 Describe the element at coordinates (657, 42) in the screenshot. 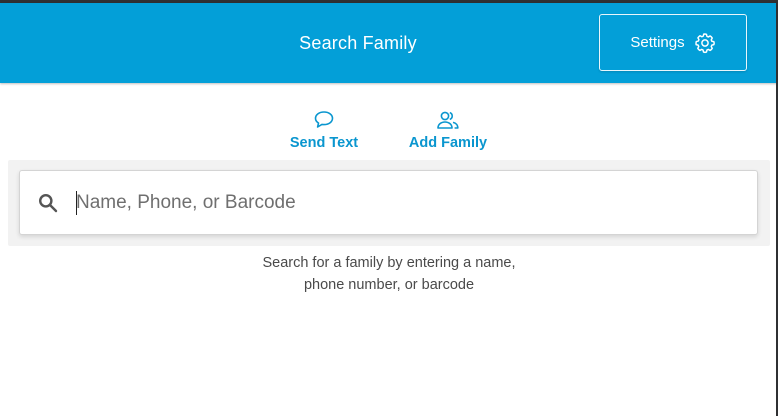

I see `settings-label: Settings` at that location.